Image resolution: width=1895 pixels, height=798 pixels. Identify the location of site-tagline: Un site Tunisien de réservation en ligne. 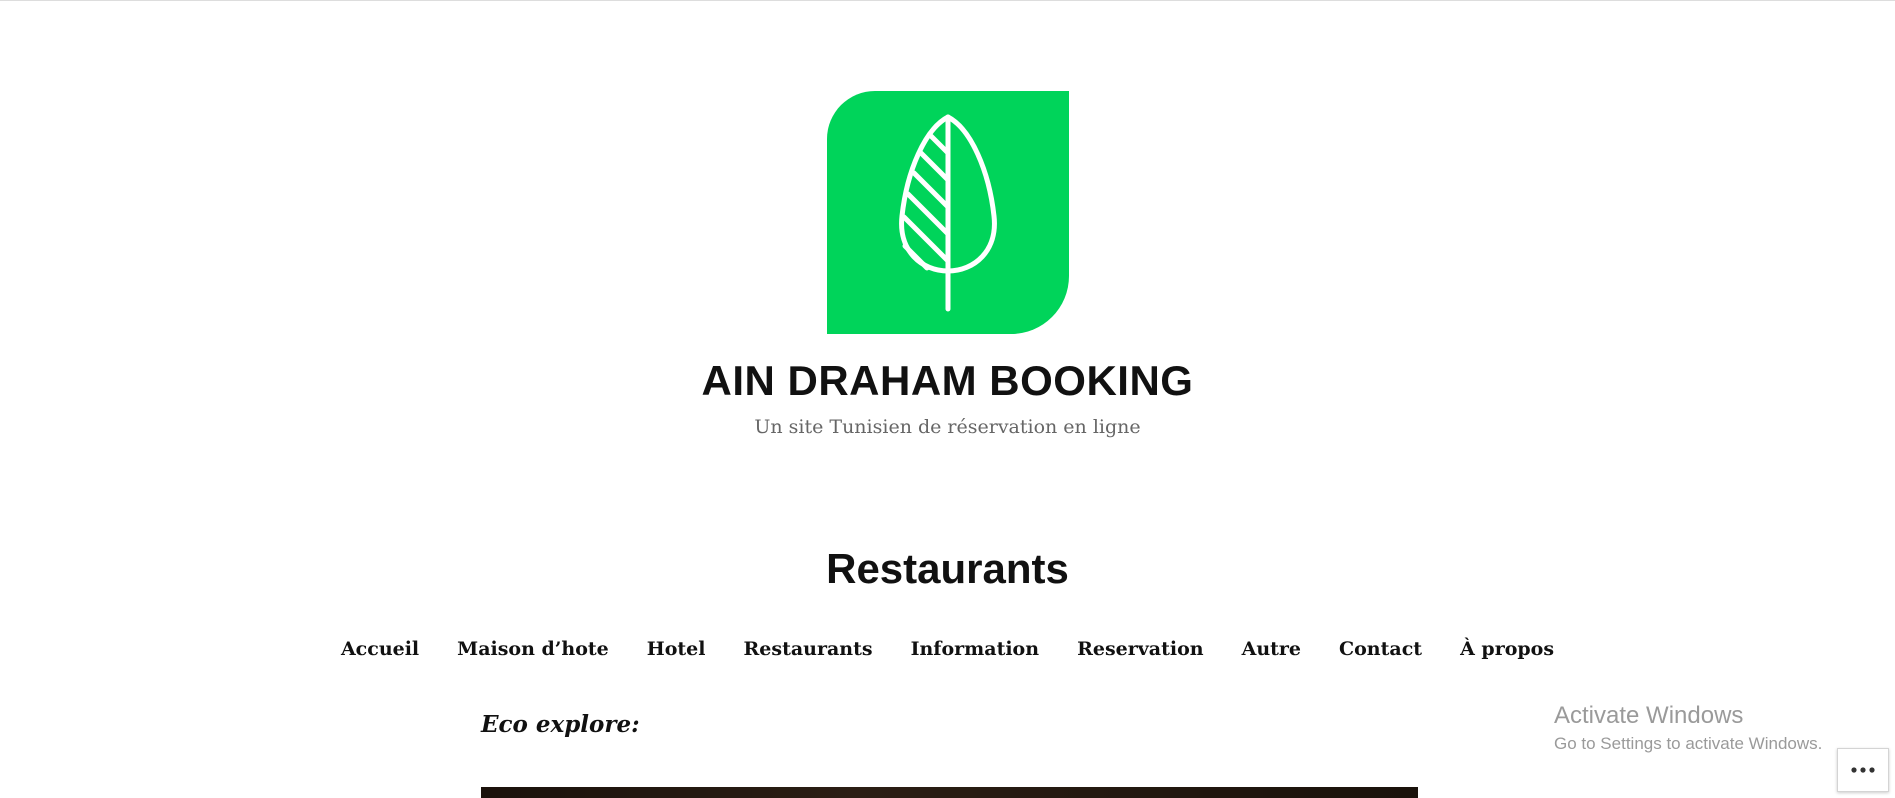
(947, 427).